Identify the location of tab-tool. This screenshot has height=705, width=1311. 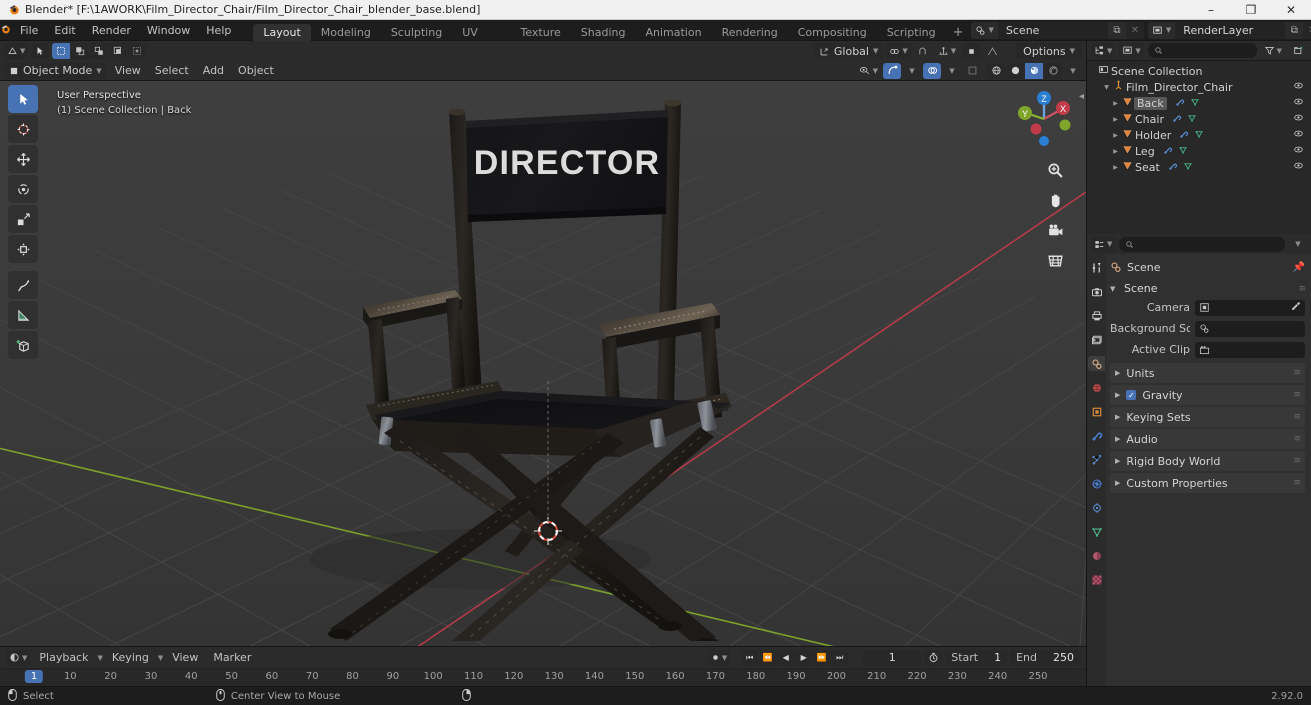
(1096, 267).